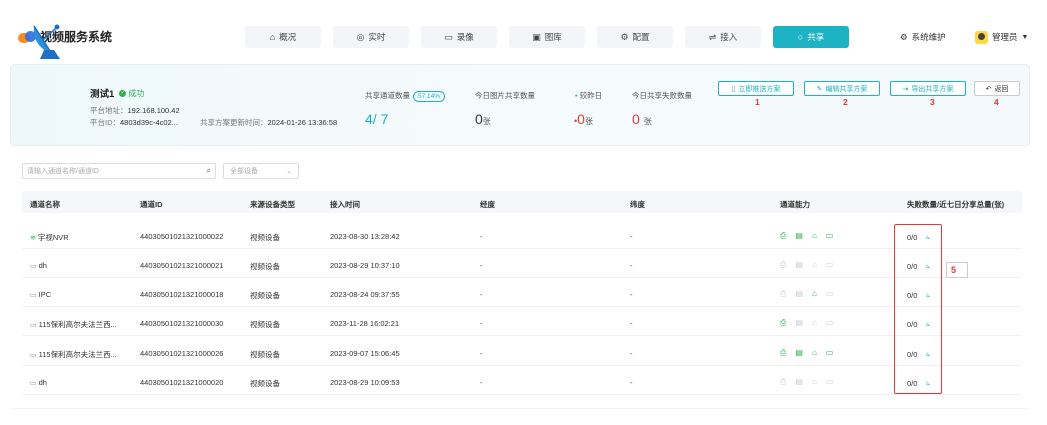  Describe the element at coordinates (757, 102) in the screenshot. I see `annotation-number-1: 1` at that location.